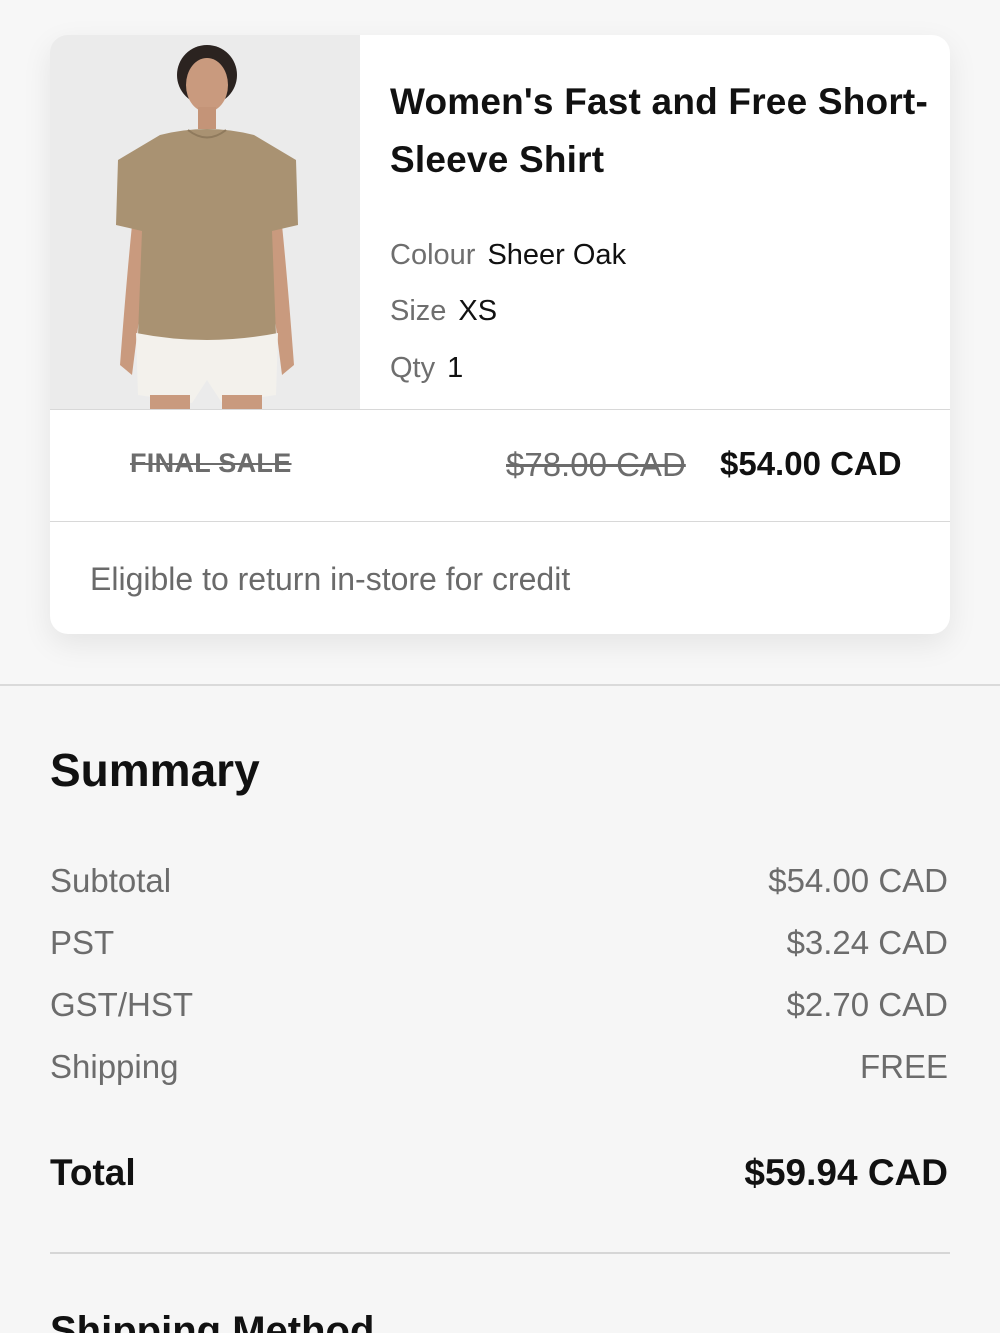  I want to click on product-photo-icon, so click(205, 222).